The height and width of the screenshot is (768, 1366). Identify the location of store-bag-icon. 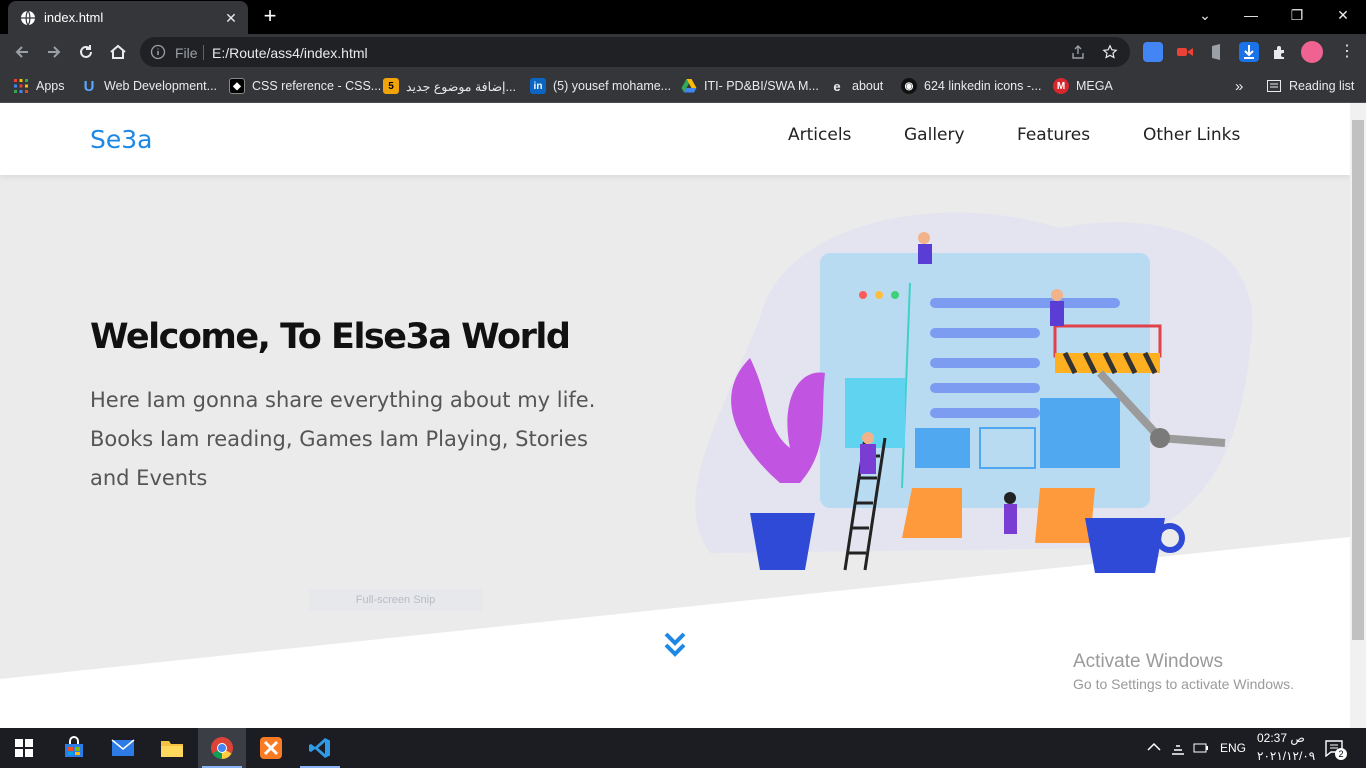
(74, 746).